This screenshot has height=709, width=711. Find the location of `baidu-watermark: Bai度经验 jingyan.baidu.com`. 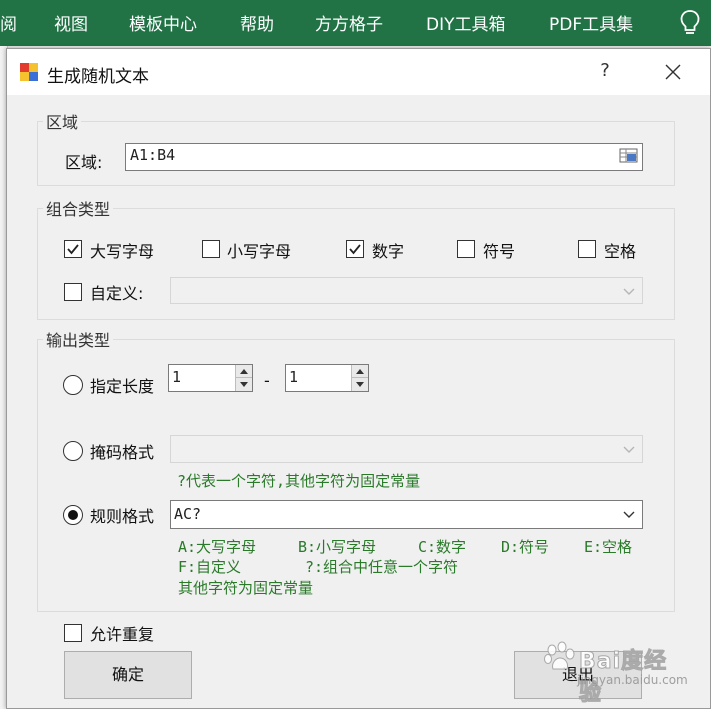

baidu-watermark: Bai度经验 jingyan.baidu.com is located at coordinates (615, 670).